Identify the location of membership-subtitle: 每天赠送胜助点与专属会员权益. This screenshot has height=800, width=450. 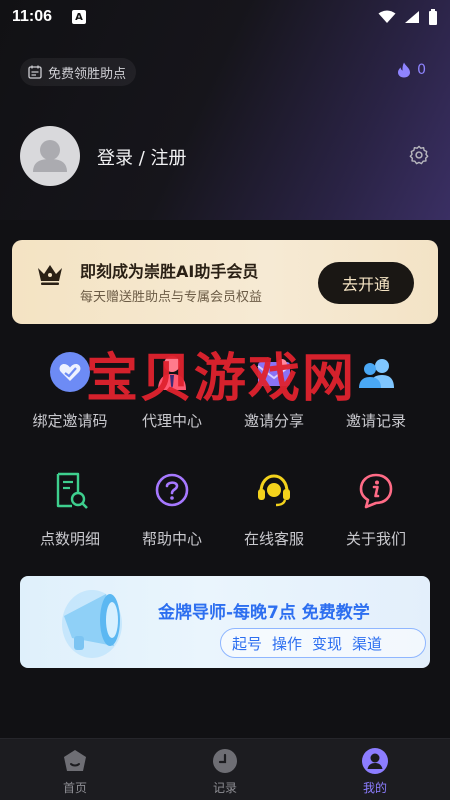
(171, 297).